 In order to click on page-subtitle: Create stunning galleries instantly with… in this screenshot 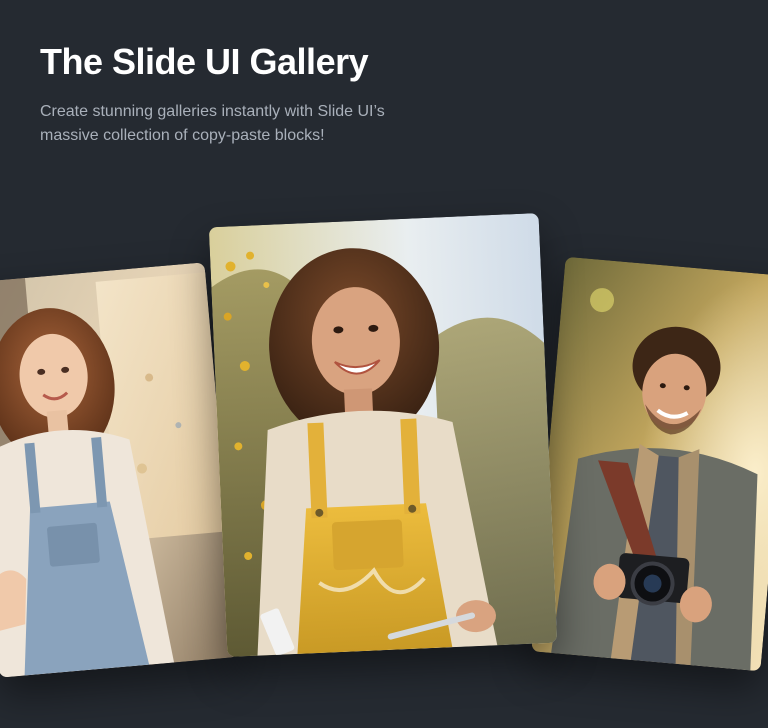, I will do `click(212, 123)`.